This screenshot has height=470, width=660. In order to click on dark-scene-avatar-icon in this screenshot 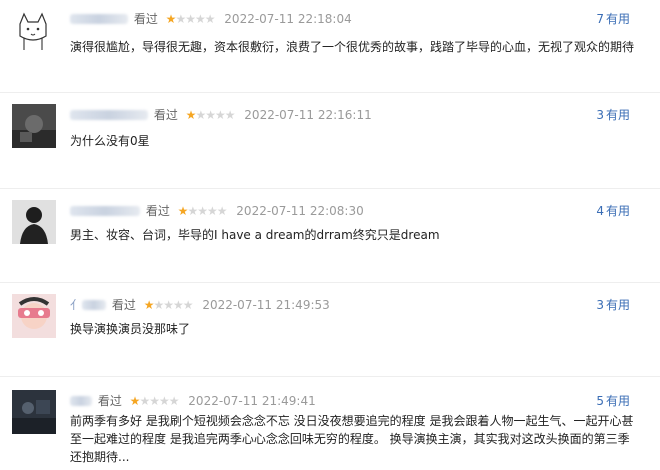, I will do `click(34, 412)`.